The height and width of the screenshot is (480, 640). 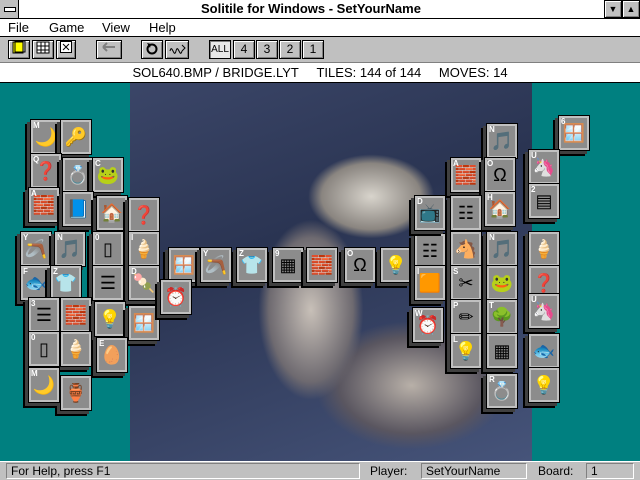 I want to click on mahjong-tile: ⏰, so click(x=176, y=297).